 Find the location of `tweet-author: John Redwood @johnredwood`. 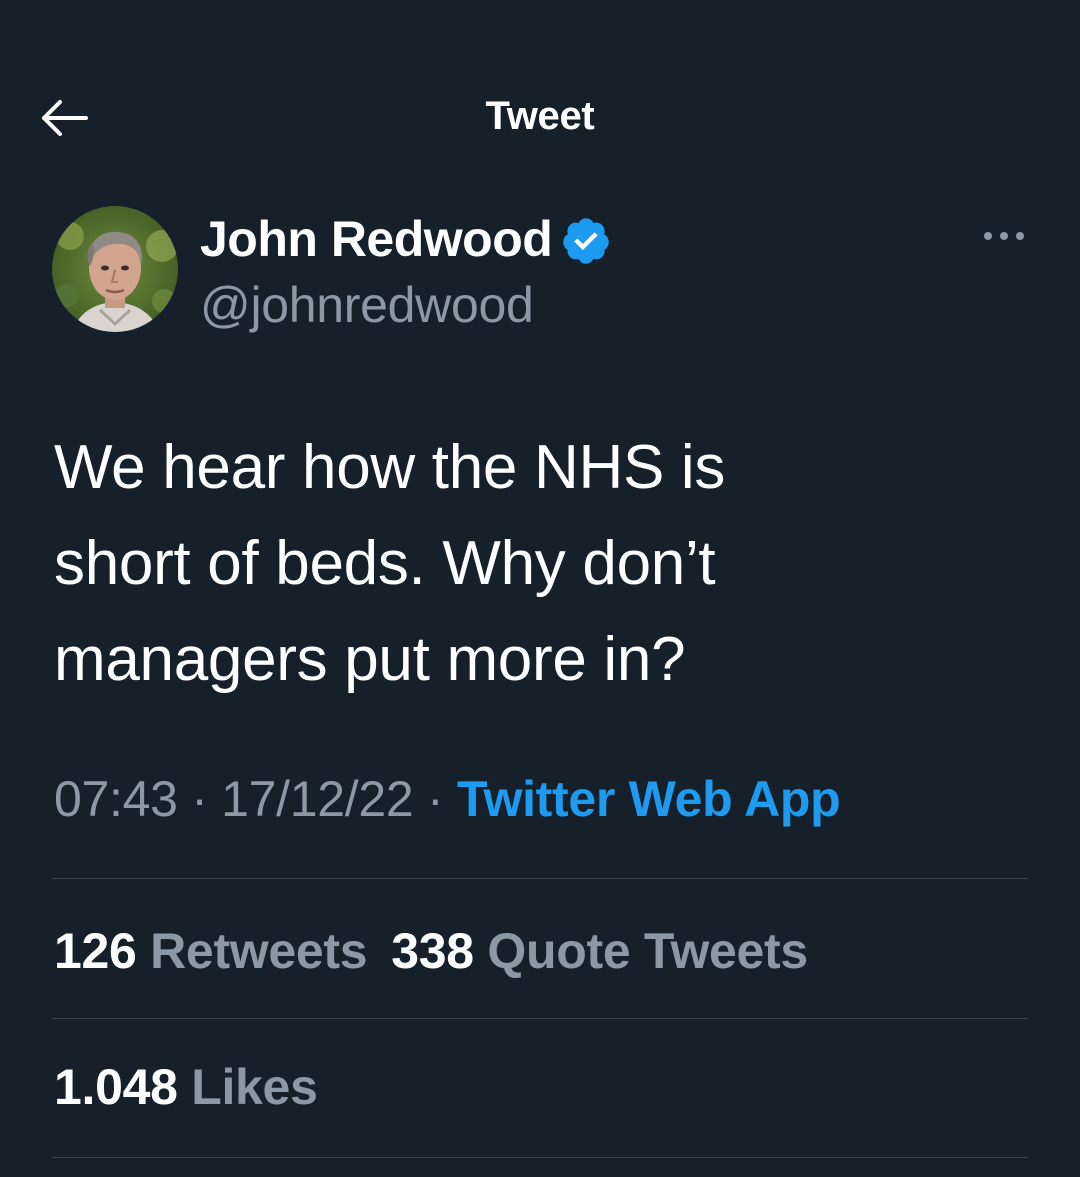

tweet-author: John Redwood @johnredwood is located at coordinates (332, 271).